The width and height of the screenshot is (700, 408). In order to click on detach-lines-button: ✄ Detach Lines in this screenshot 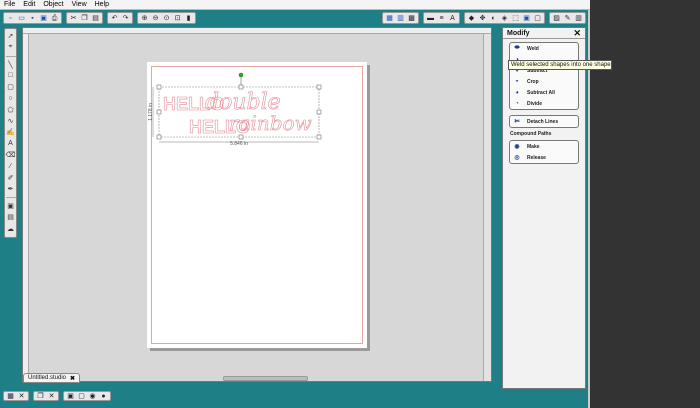, I will do `click(544, 121)`.